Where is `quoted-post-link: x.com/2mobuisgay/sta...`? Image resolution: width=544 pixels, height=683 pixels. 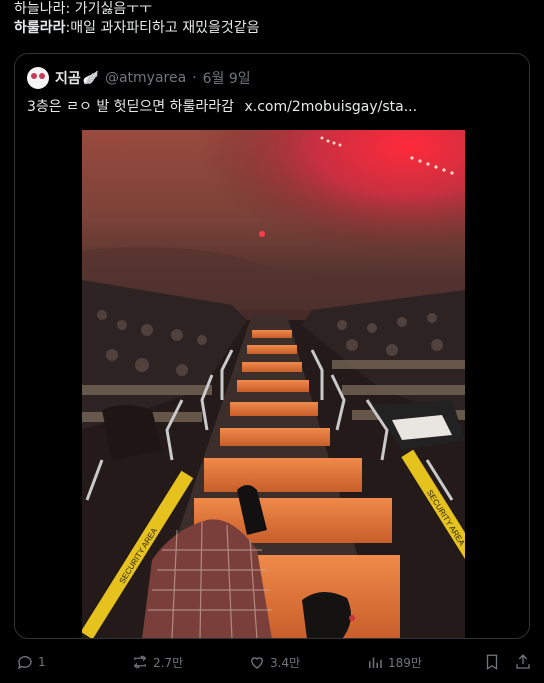 quoted-post-link: x.com/2mobuisgay/sta... is located at coordinates (330, 107).